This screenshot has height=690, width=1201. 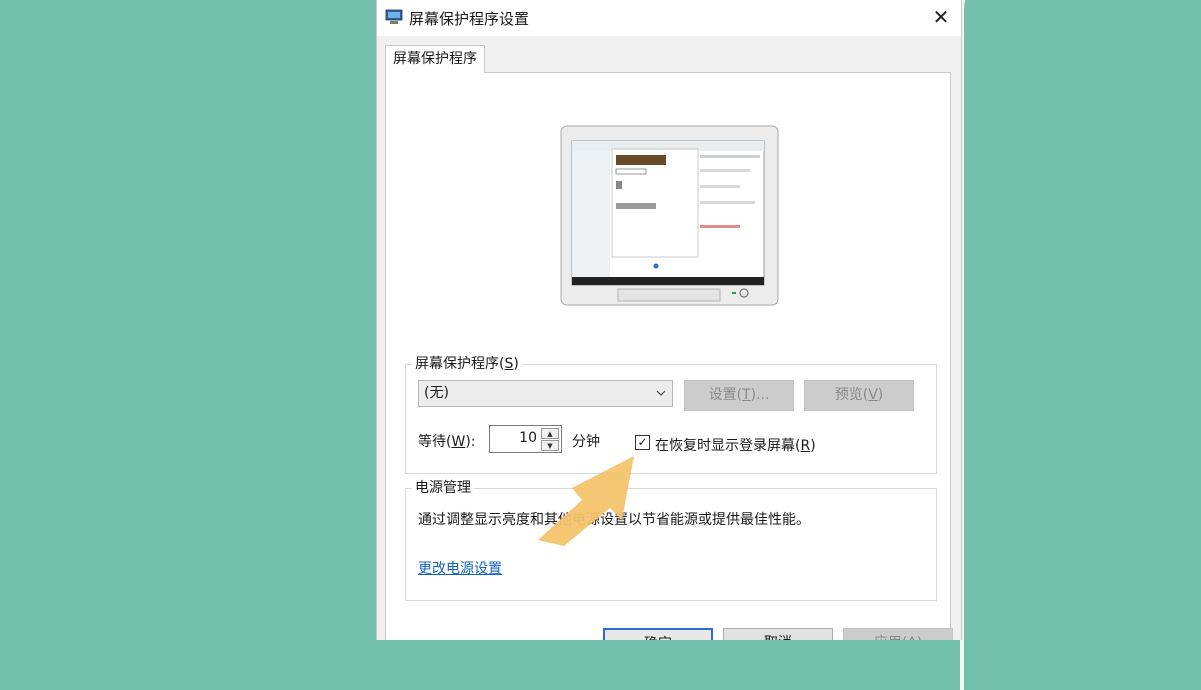 What do you see at coordinates (586, 501) in the screenshot?
I see `annotation-arrow` at bounding box center [586, 501].